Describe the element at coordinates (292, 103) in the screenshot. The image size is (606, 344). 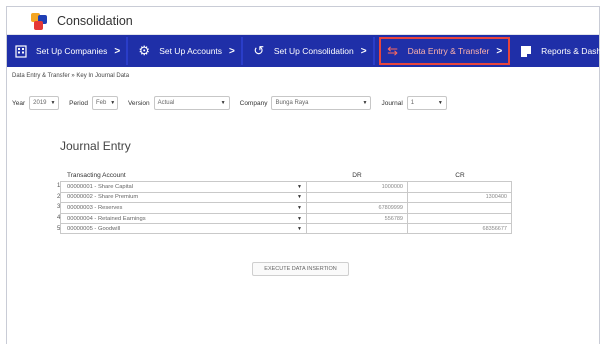
I see `company-value: Bunga Raya` at that location.